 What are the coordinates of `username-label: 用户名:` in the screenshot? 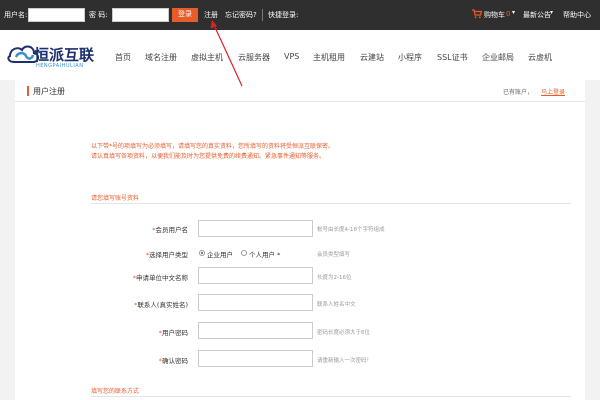 It's located at (16, 15).